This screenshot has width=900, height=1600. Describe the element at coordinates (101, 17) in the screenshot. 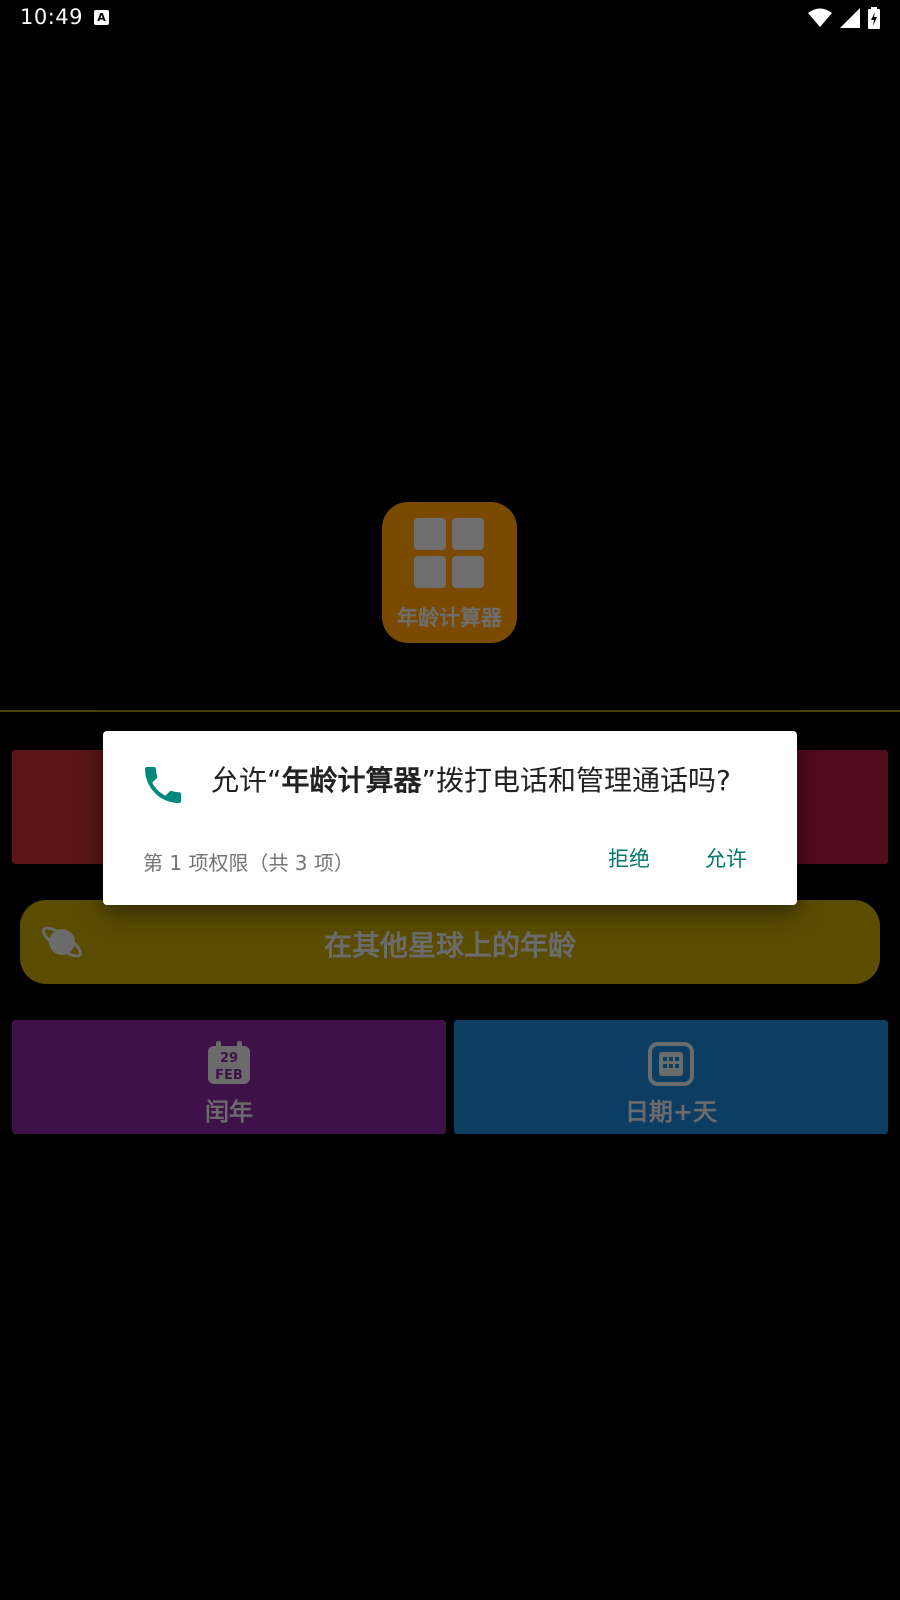

I see `notification-icon: A` at that location.